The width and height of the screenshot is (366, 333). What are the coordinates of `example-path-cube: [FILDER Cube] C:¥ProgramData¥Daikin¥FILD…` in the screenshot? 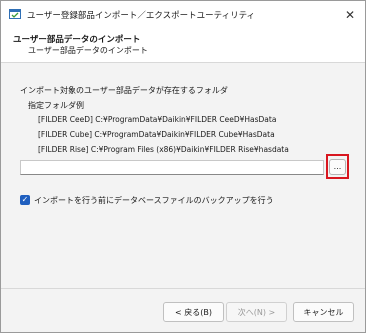 It's located at (156, 134).